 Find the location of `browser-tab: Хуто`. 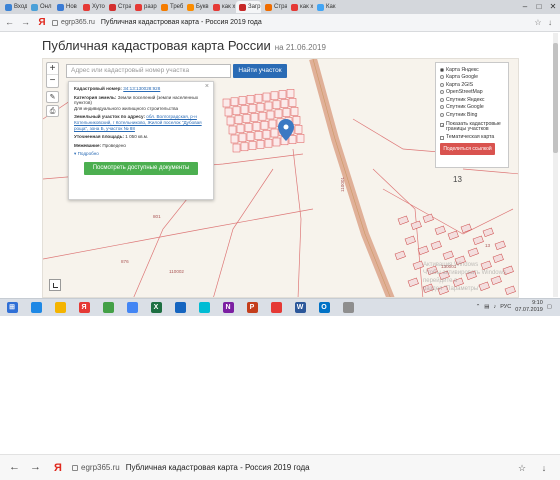

browser-tab: Хуто is located at coordinates (92, 7).